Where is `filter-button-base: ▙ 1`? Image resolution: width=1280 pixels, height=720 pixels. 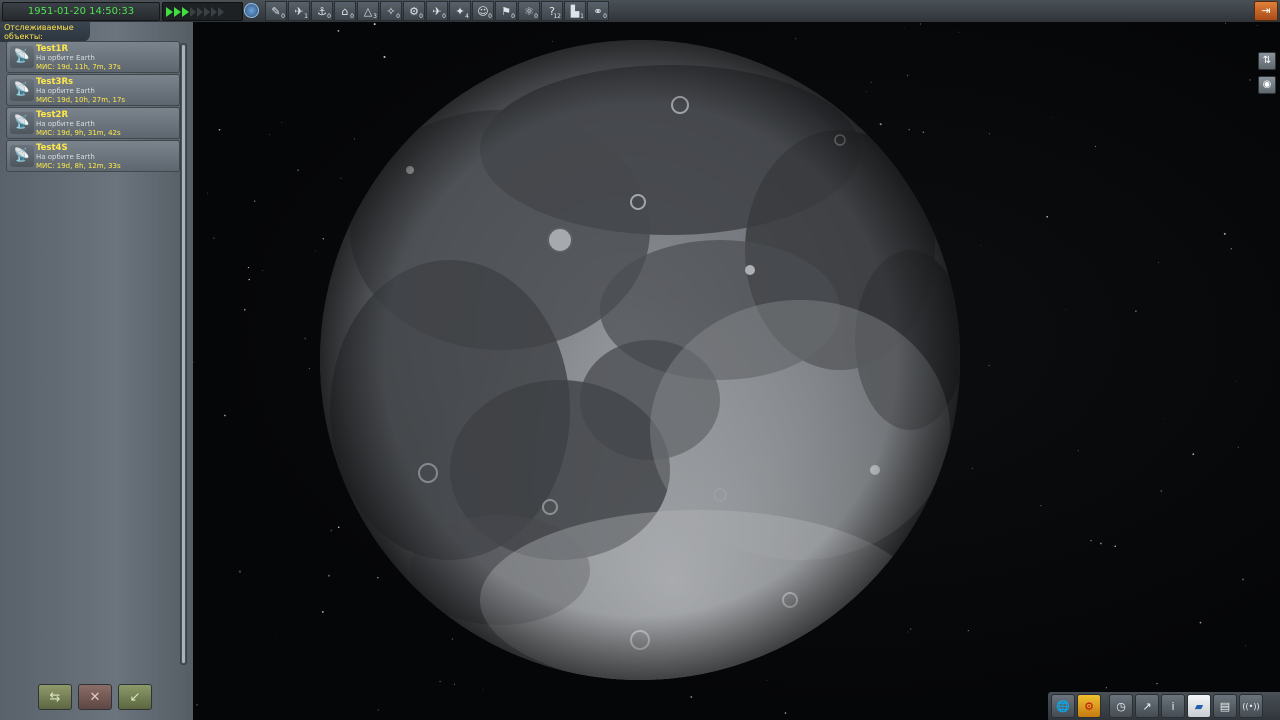
filter-button-base: ▙ 1 is located at coordinates (575, 11).